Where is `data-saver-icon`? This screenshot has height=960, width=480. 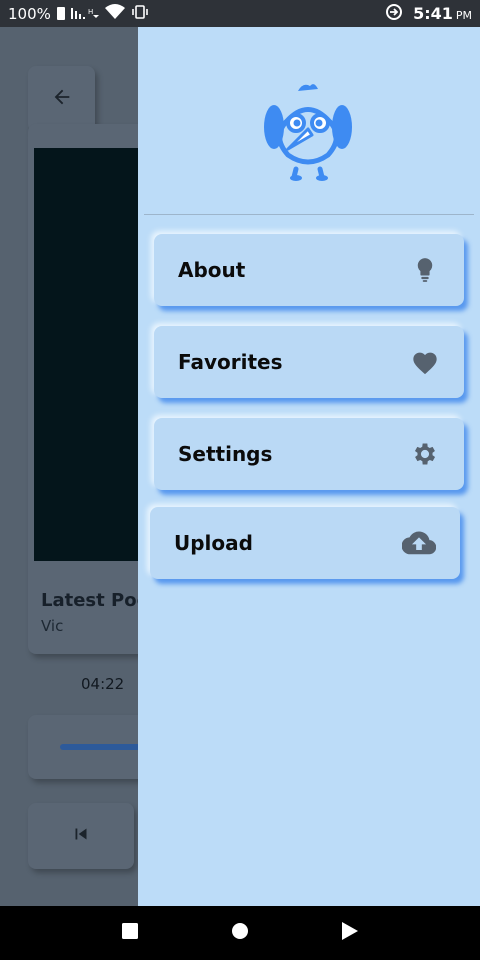 data-saver-icon is located at coordinates (394, 14).